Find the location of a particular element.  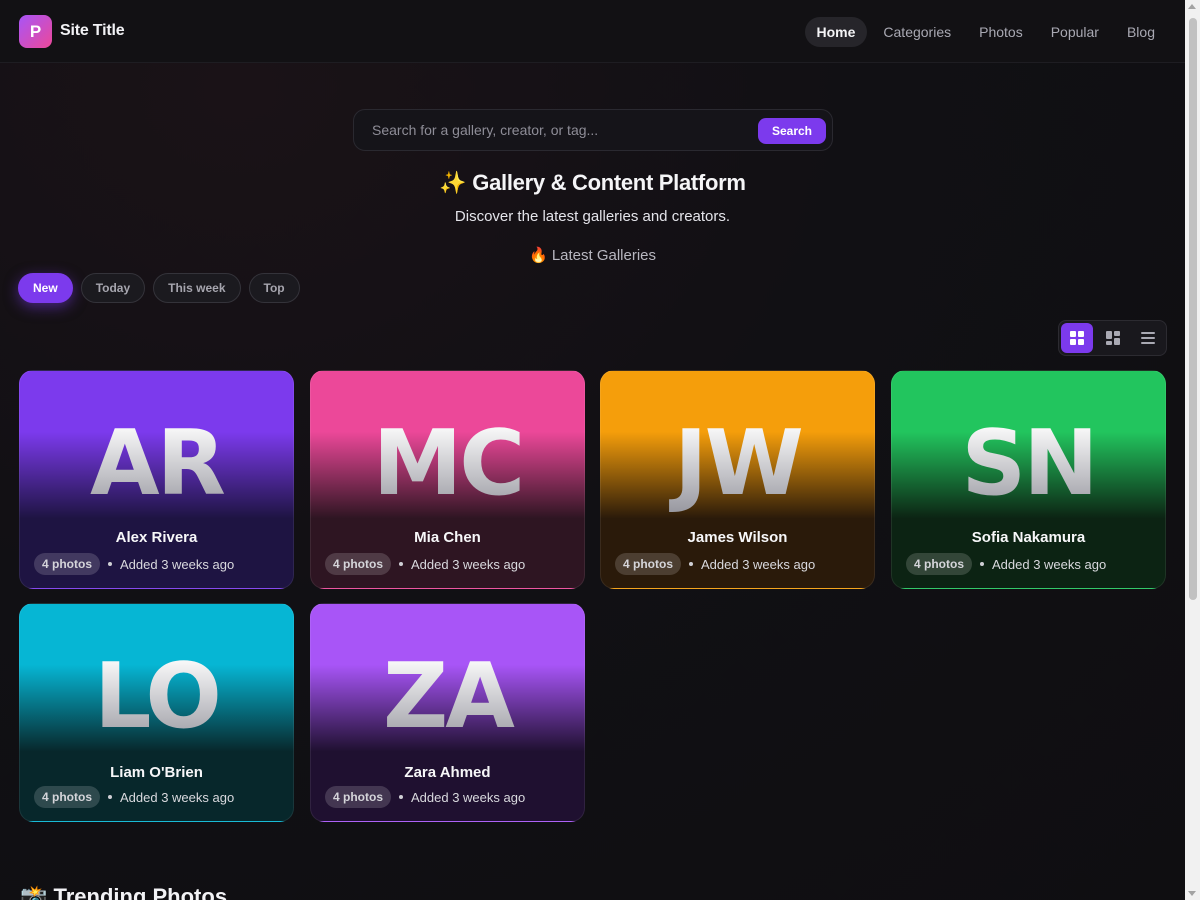

nav-item-blog: Blog is located at coordinates (1141, 32).